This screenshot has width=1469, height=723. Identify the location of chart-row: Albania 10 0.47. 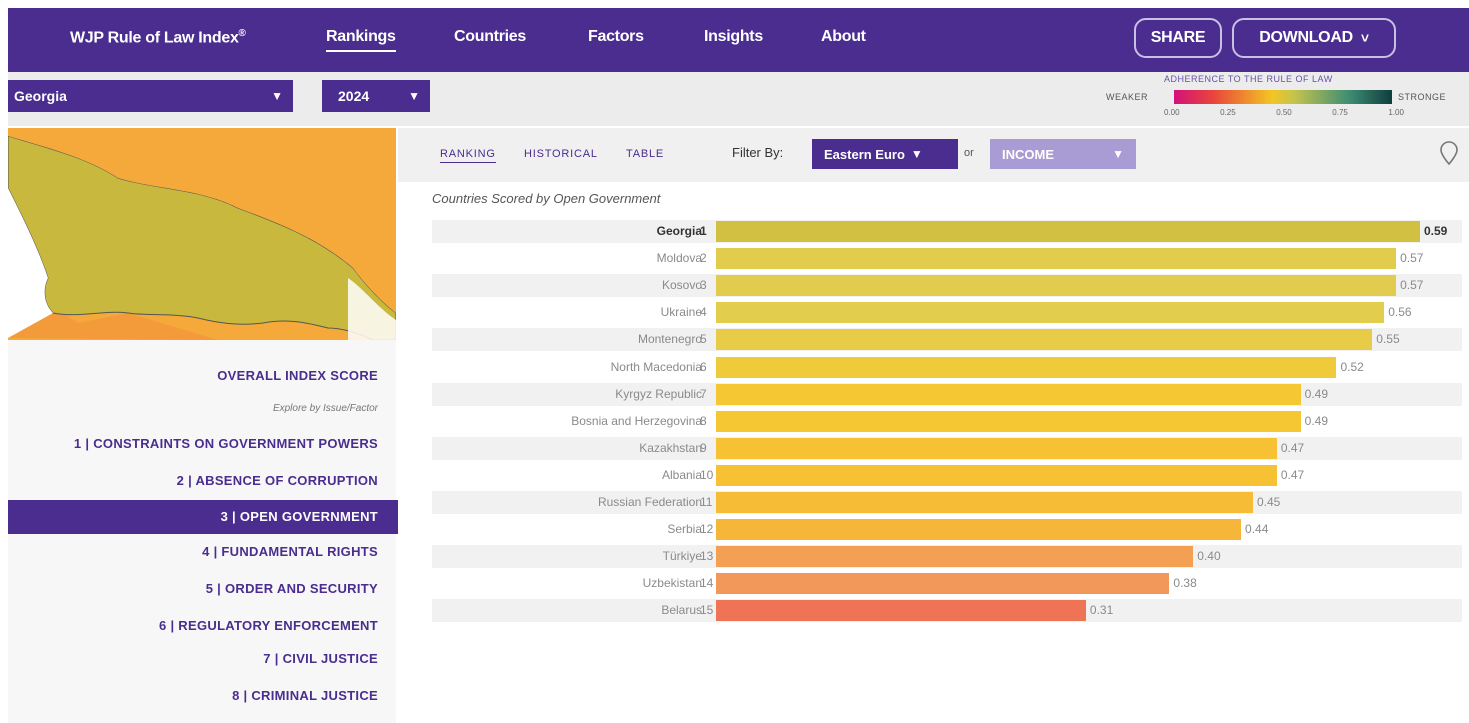
(947, 475).